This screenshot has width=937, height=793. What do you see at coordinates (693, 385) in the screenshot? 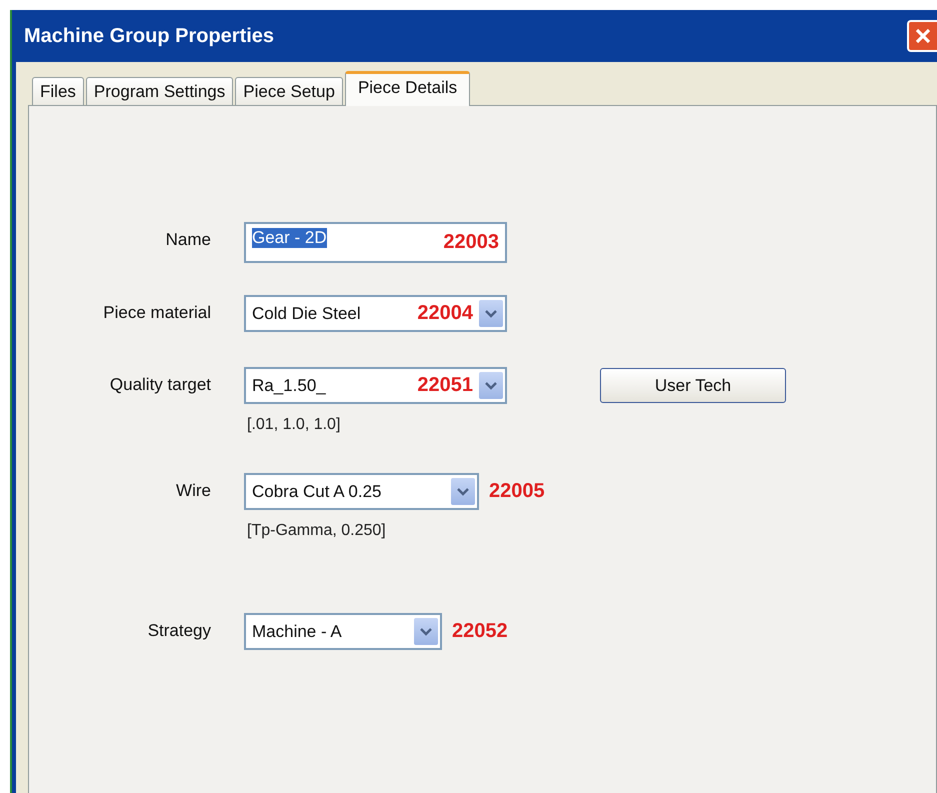
I see `user-tech-button: User Tech` at bounding box center [693, 385].